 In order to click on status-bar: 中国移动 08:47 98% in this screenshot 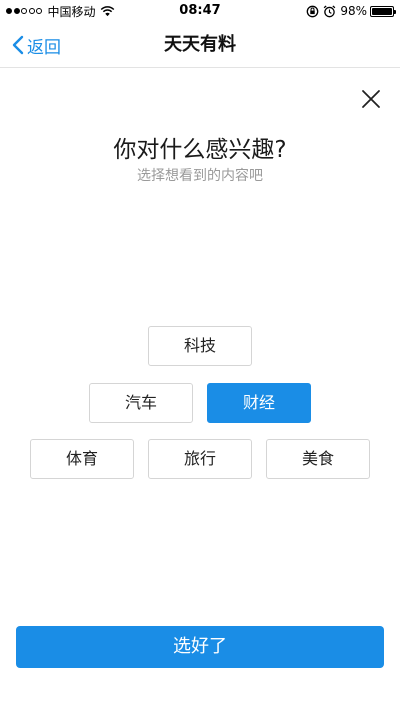, I will do `click(200, 11)`.